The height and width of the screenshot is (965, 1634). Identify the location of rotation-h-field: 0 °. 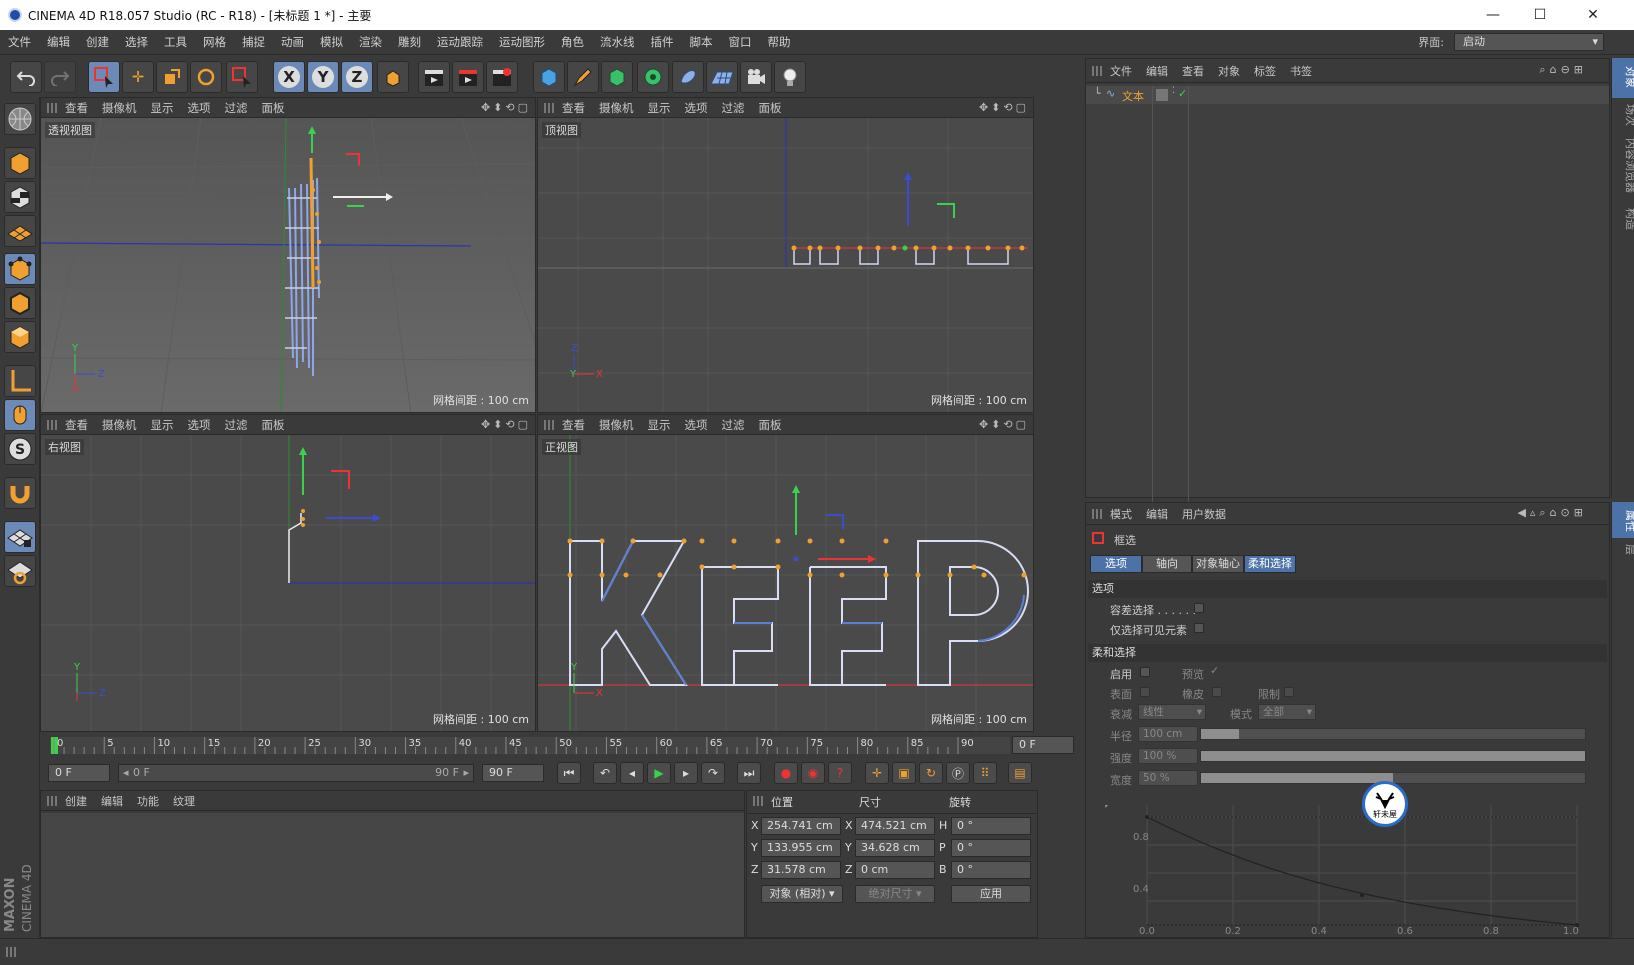
(991, 826).